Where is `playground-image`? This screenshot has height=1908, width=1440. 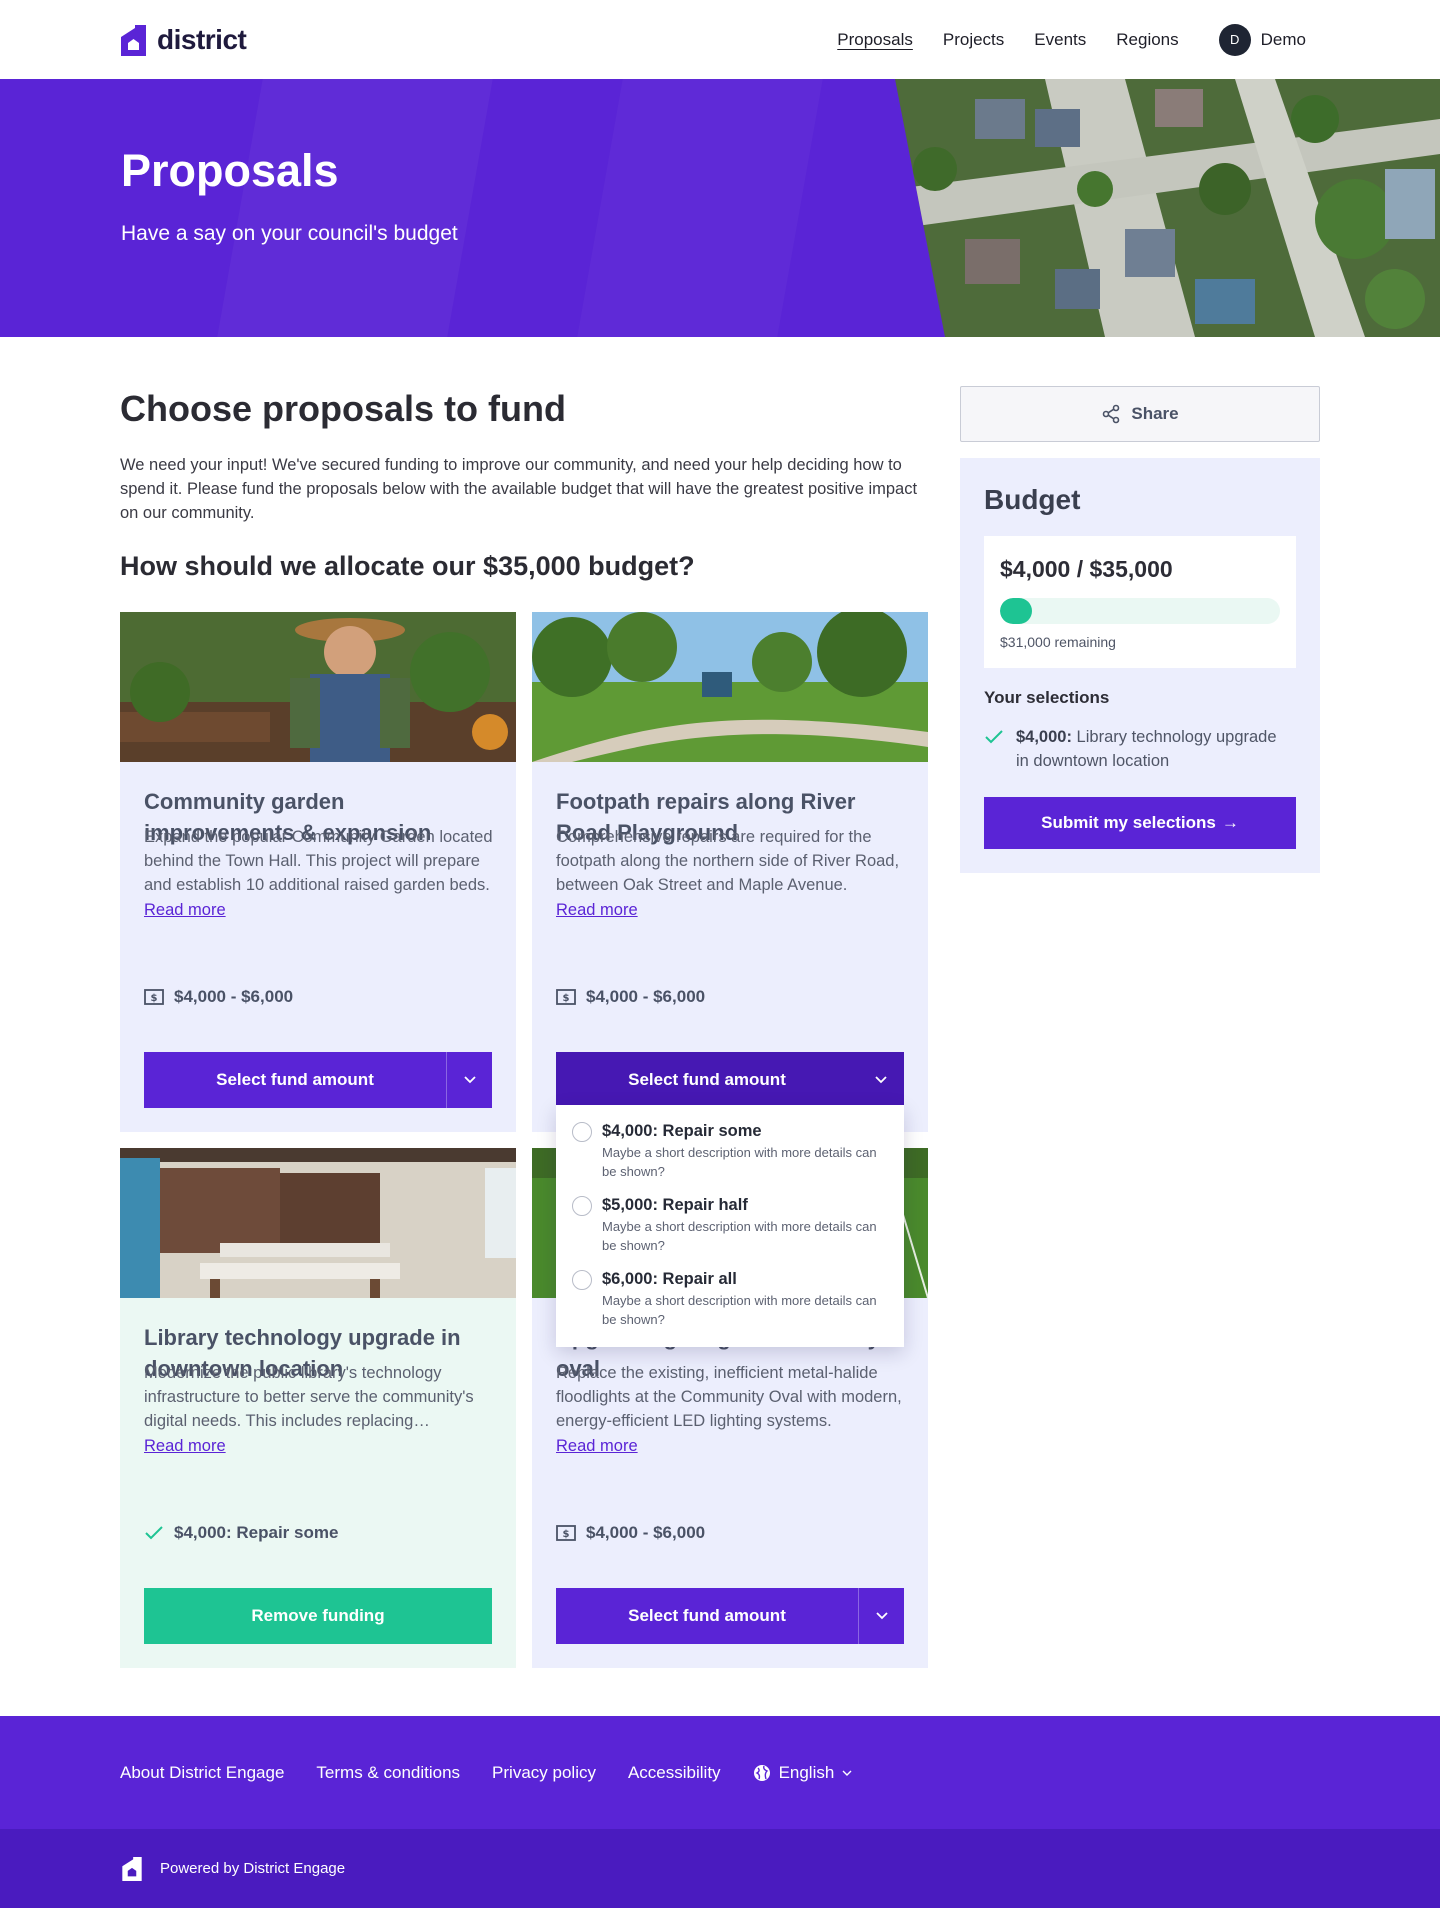
playground-image is located at coordinates (730, 687).